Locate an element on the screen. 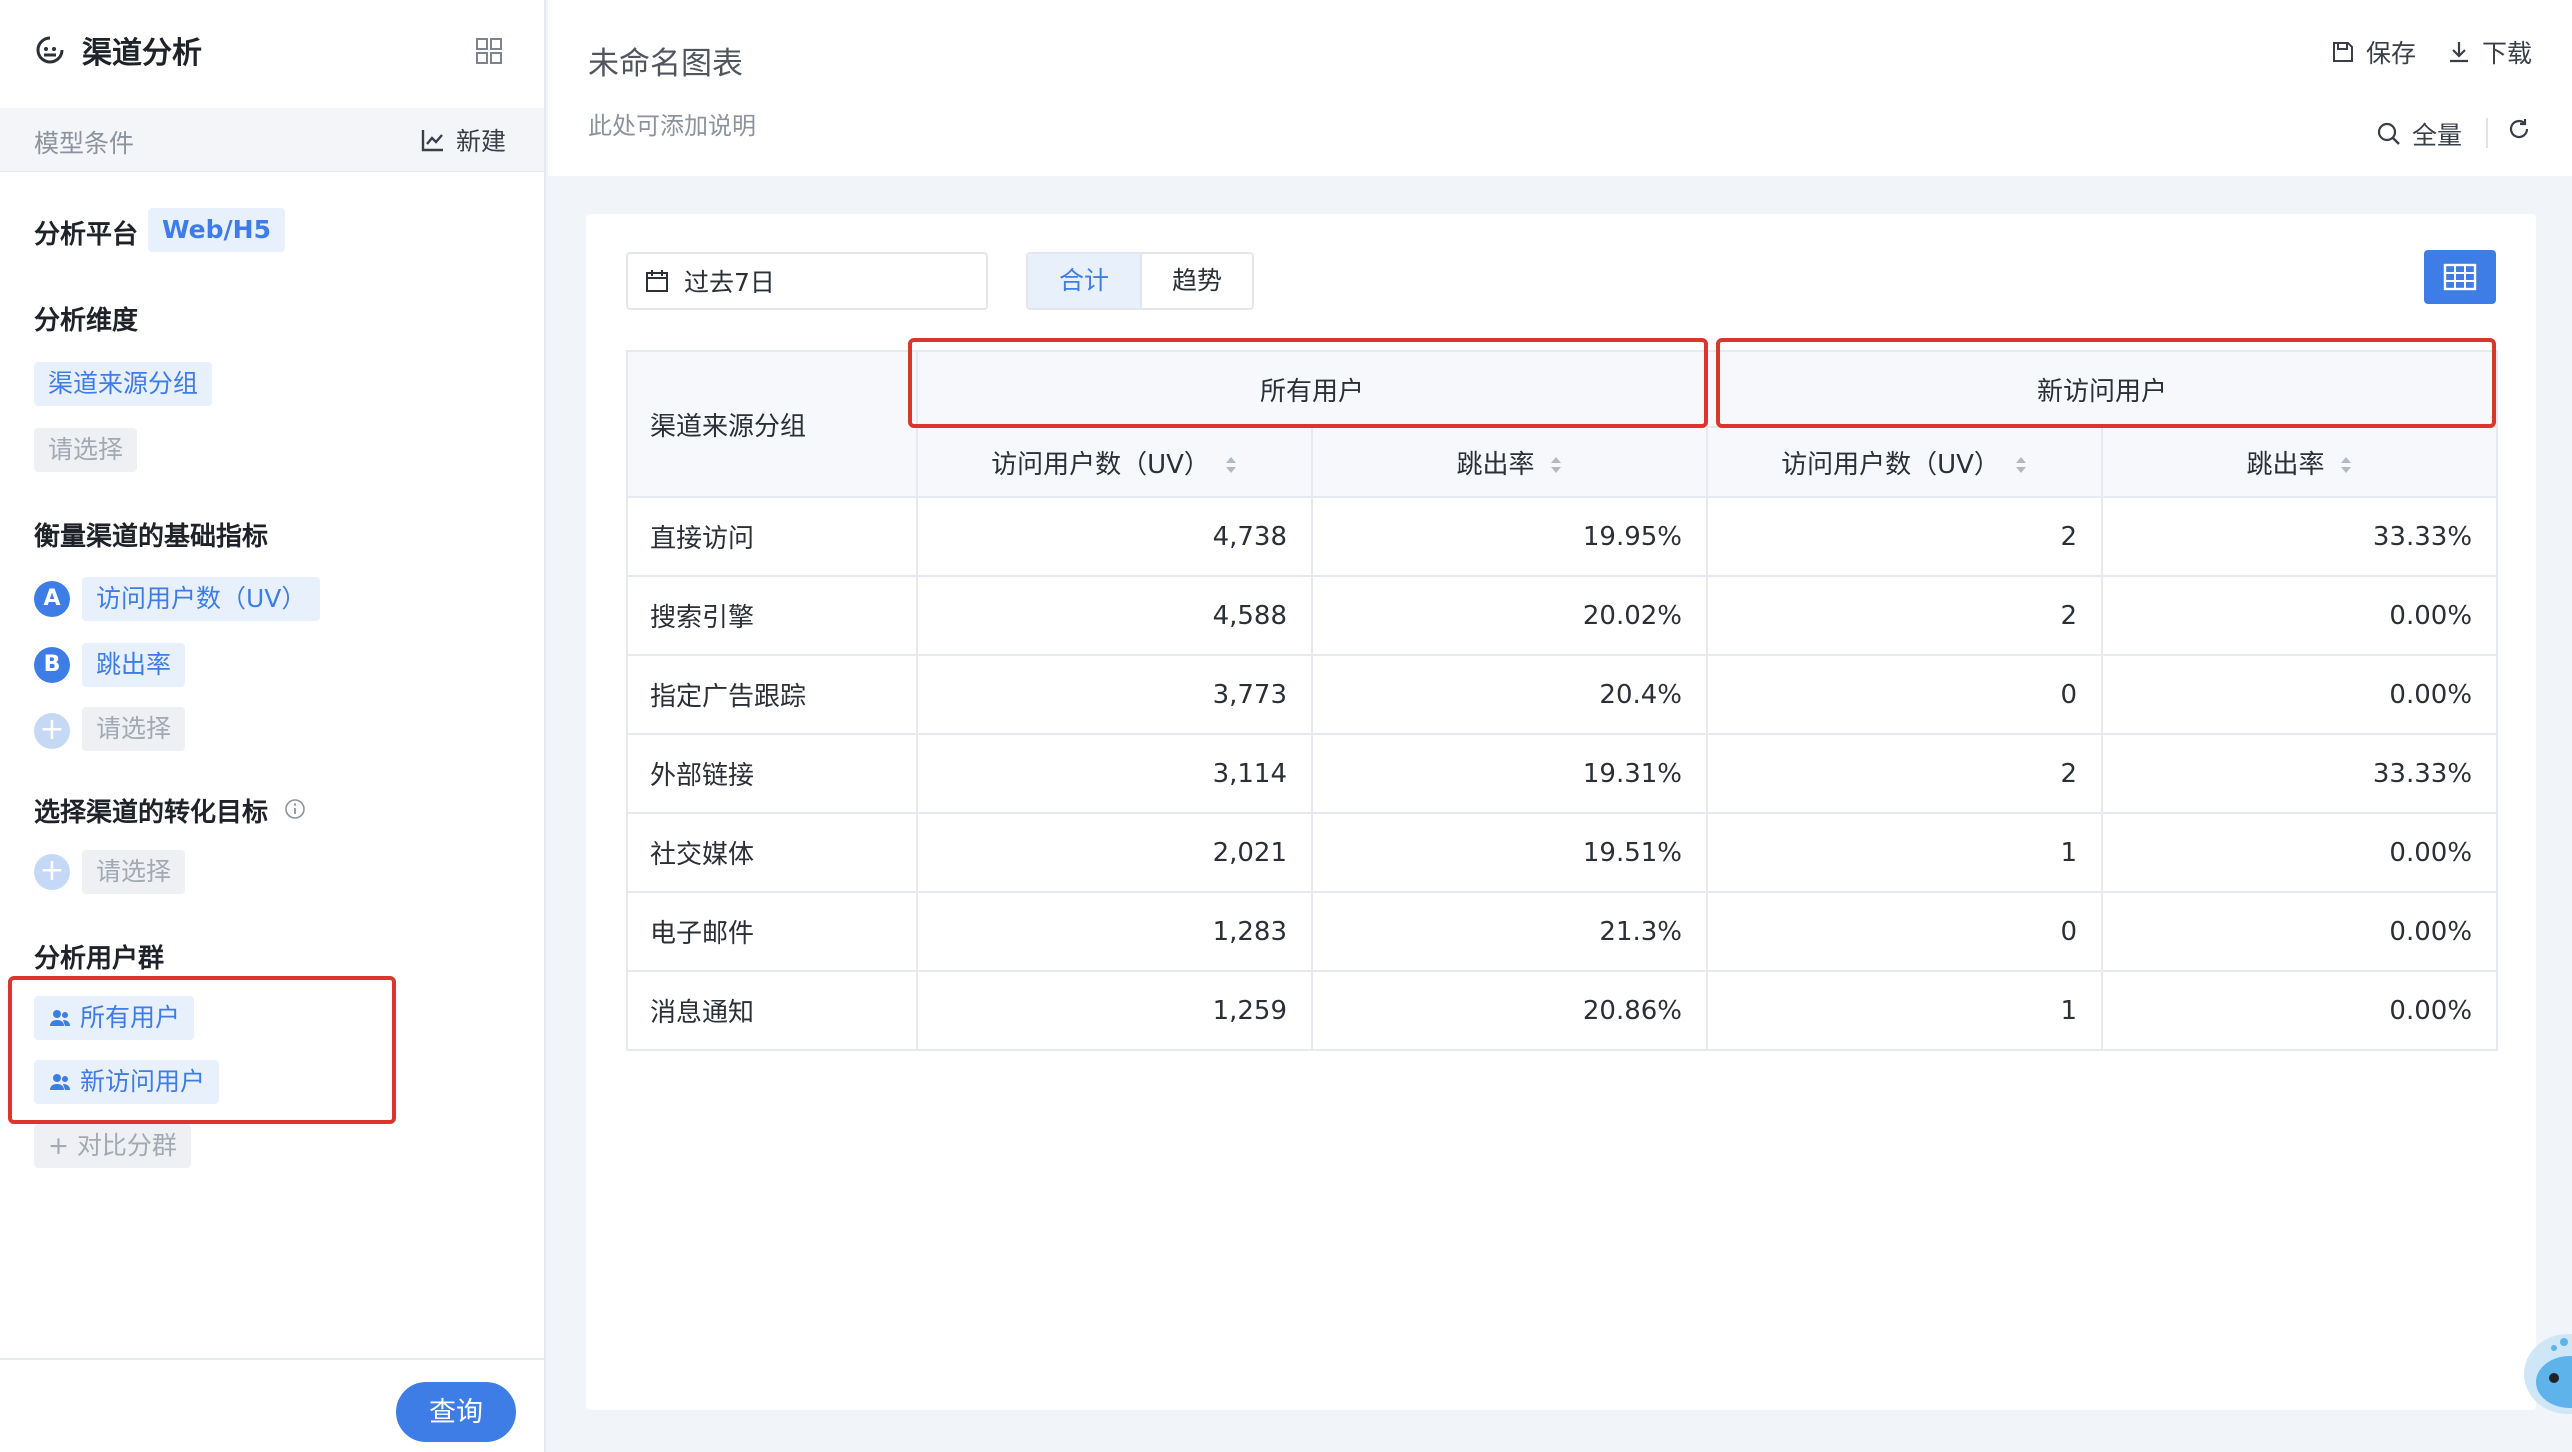 The height and width of the screenshot is (1452, 2572). table-row: 电子邮件 1,283 21.3% 0 0.00% is located at coordinates (1562, 931).